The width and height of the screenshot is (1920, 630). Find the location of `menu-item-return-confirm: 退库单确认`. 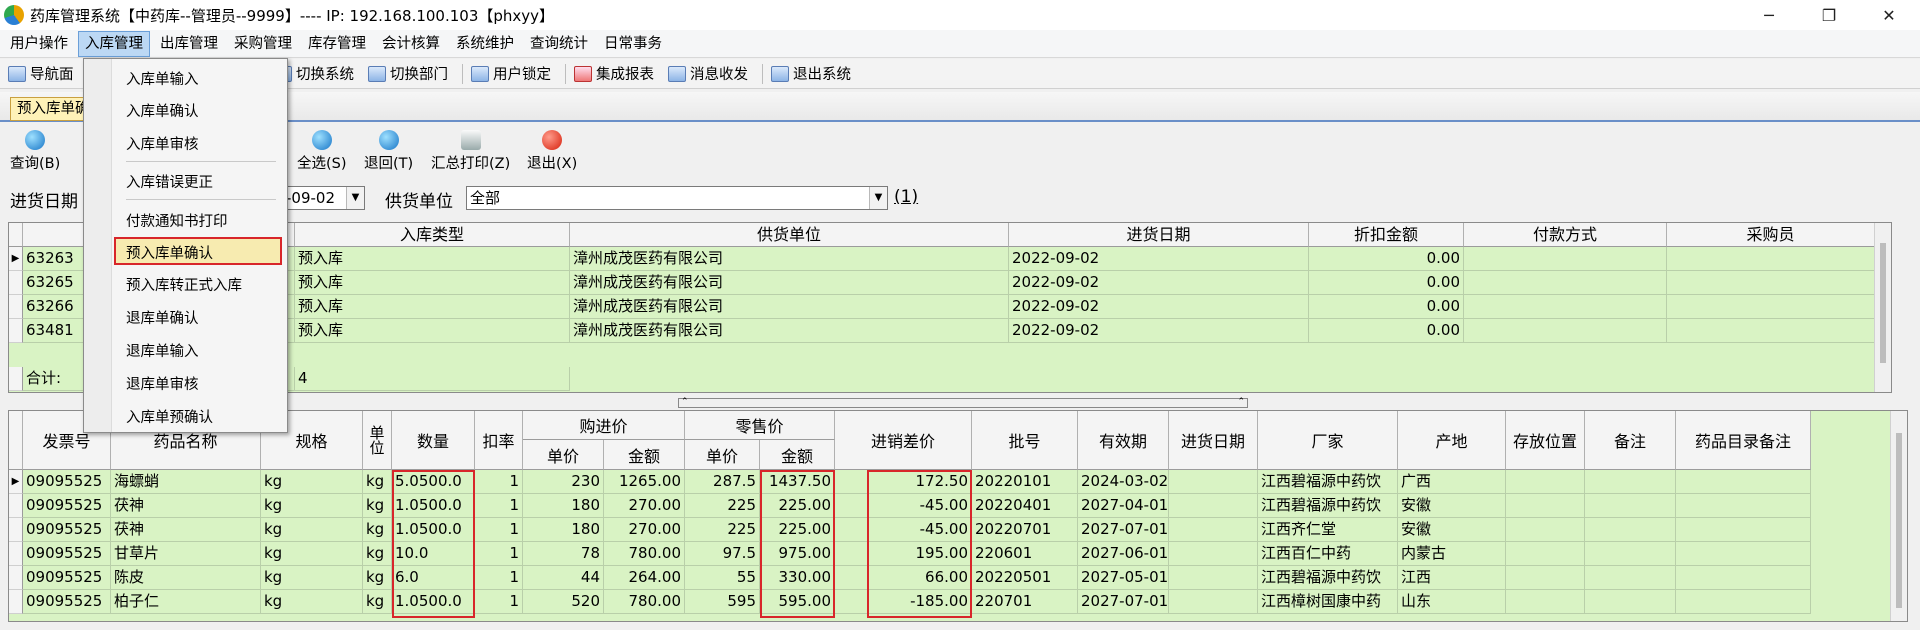

menu-item-return-confirm: 退库单确认 is located at coordinates (162, 317).